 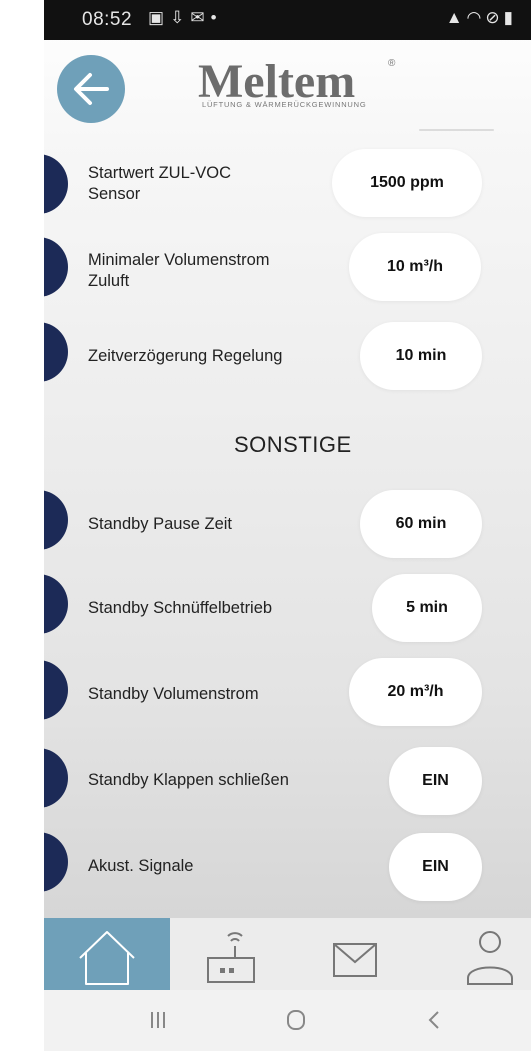 What do you see at coordinates (435, 781) in the screenshot?
I see `standby-flaps-toggle-button: EIN` at bounding box center [435, 781].